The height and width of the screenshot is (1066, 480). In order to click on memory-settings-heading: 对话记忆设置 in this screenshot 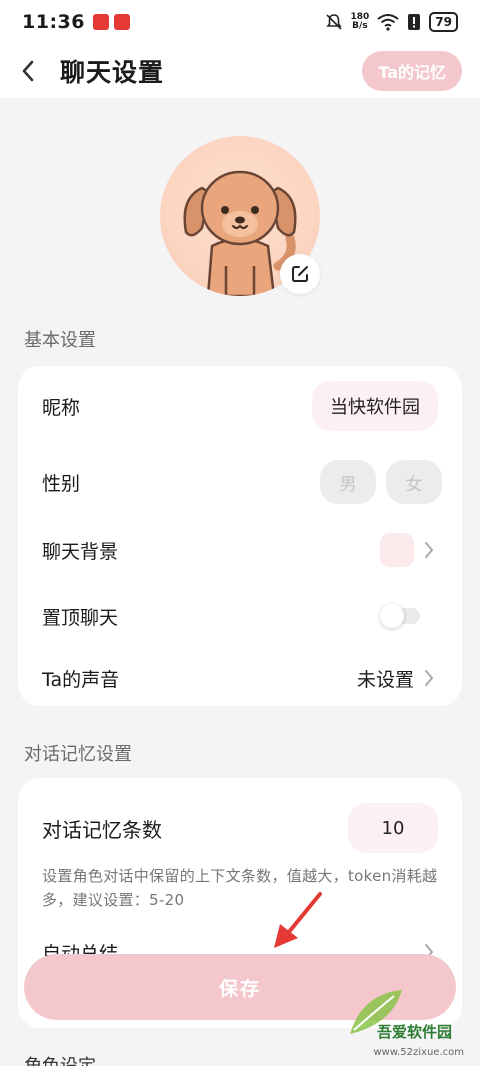, I will do `click(78, 754)`.